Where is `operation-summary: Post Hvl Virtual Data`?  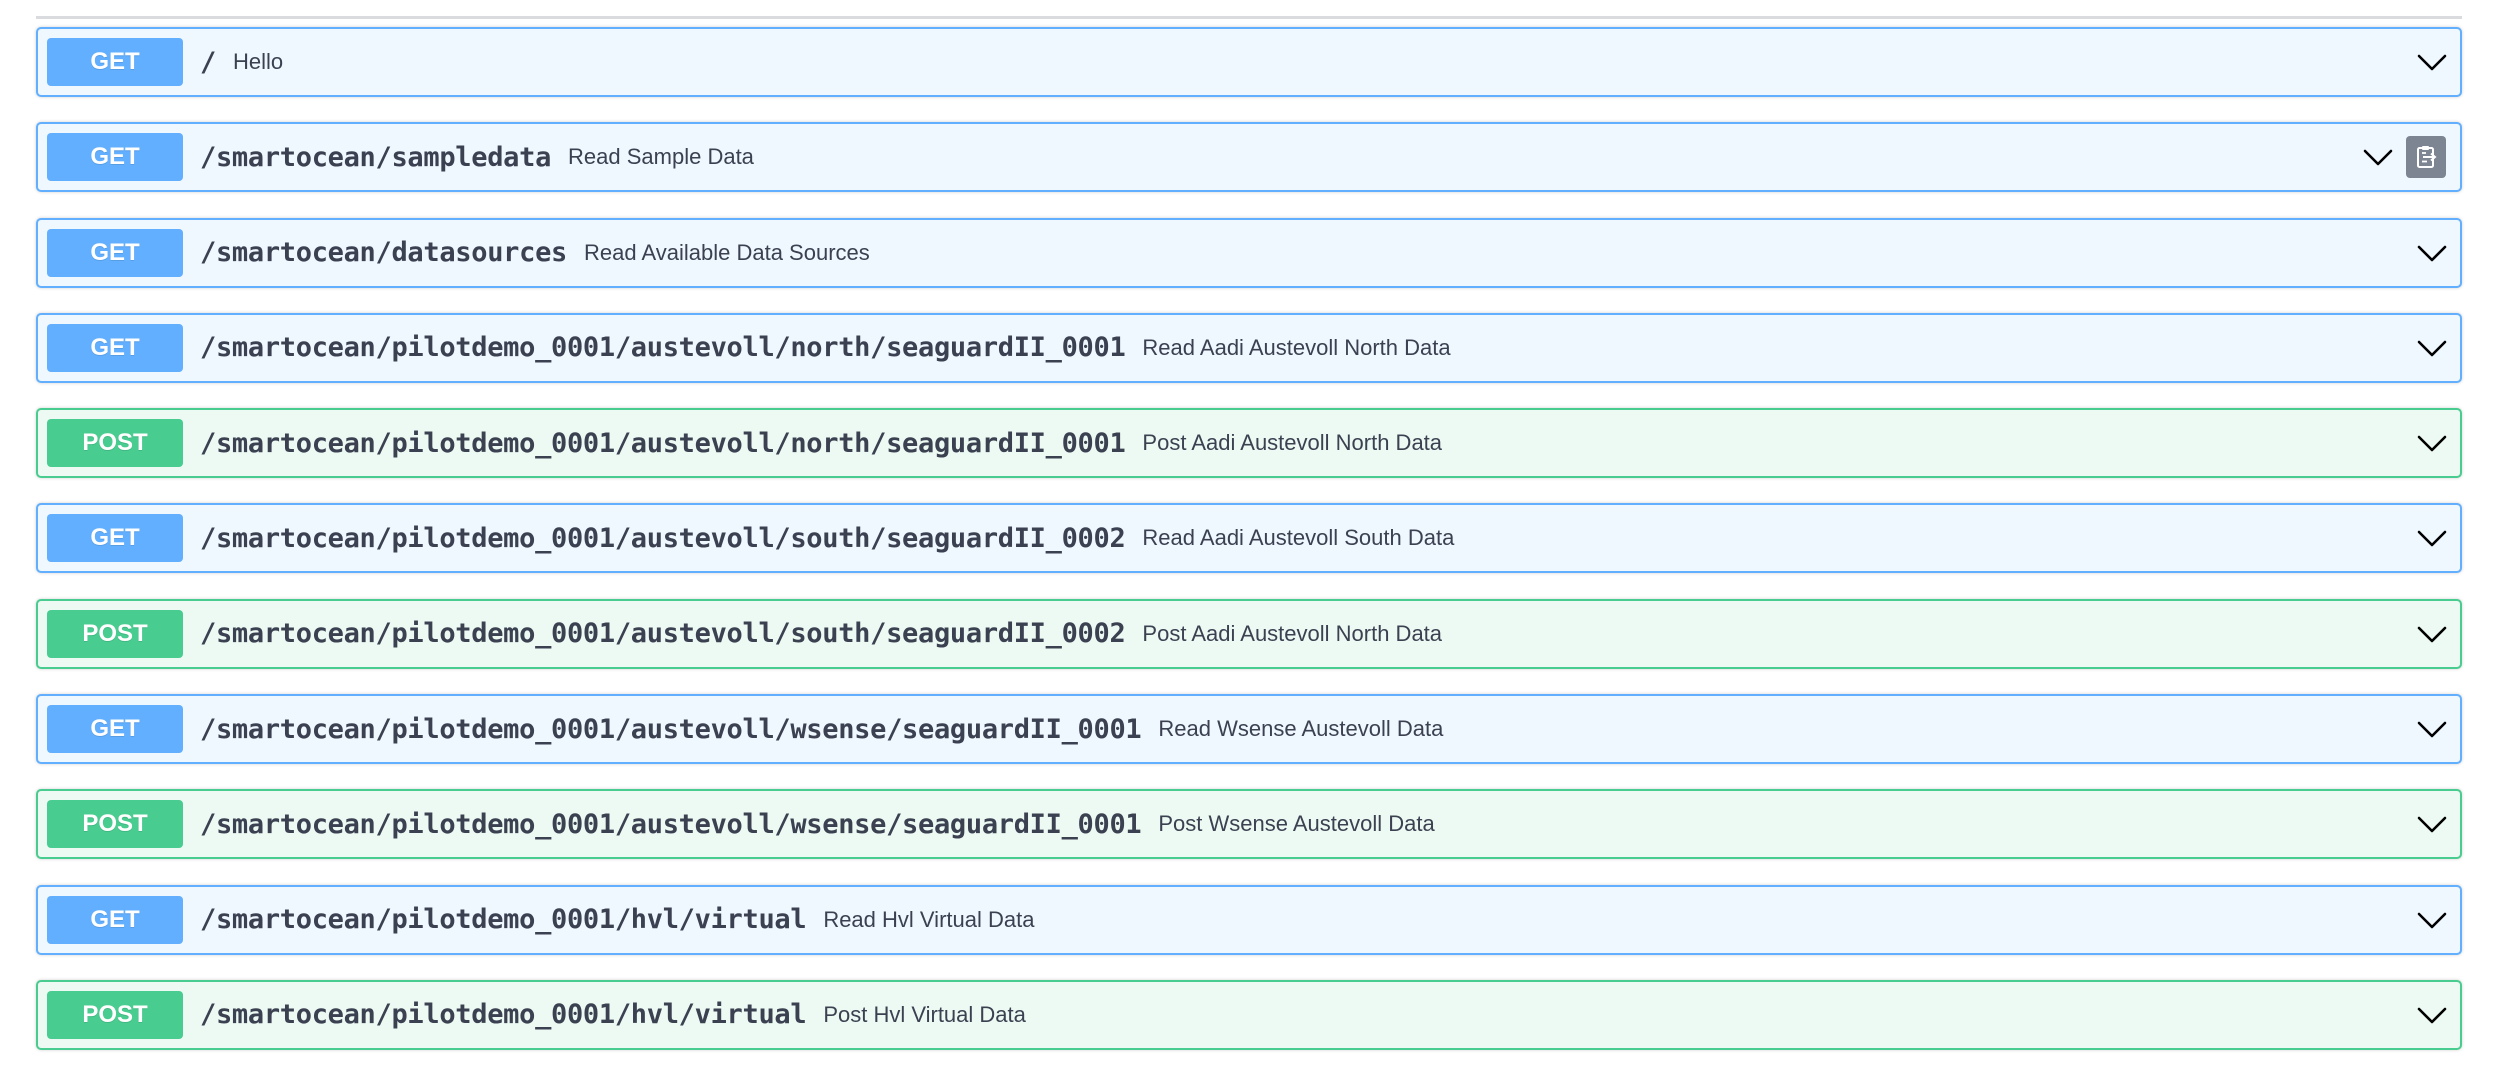 operation-summary: Post Hvl Virtual Data is located at coordinates (924, 1014).